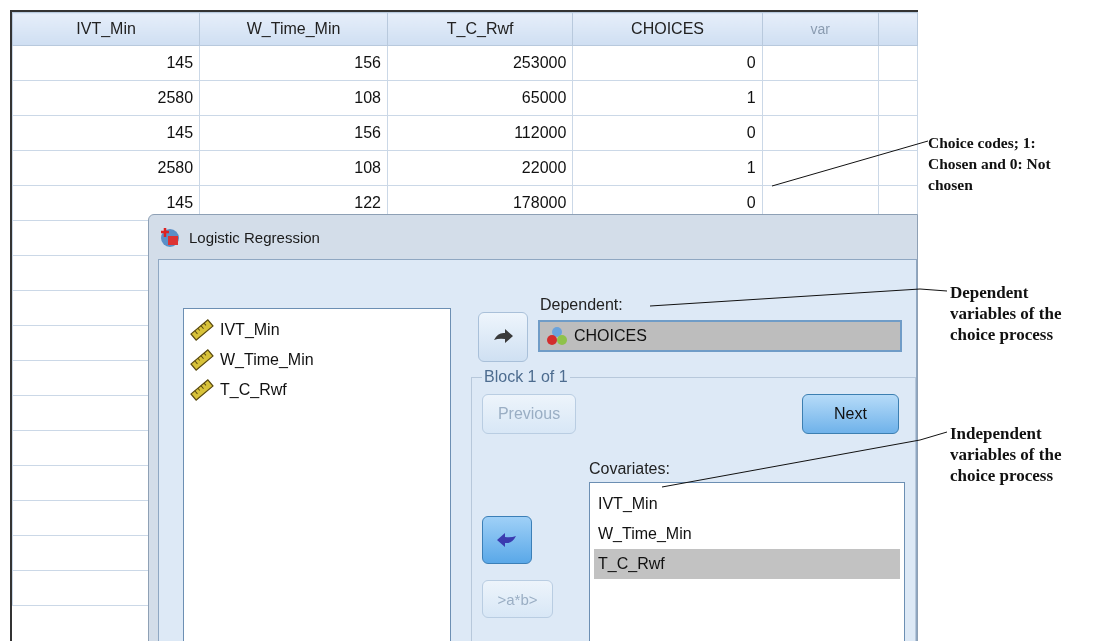 This screenshot has height=641, width=1104. What do you see at coordinates (629, 468) in the screenshot?
I see `covariates-label: Covariates:` at bounding box center [629, 468].